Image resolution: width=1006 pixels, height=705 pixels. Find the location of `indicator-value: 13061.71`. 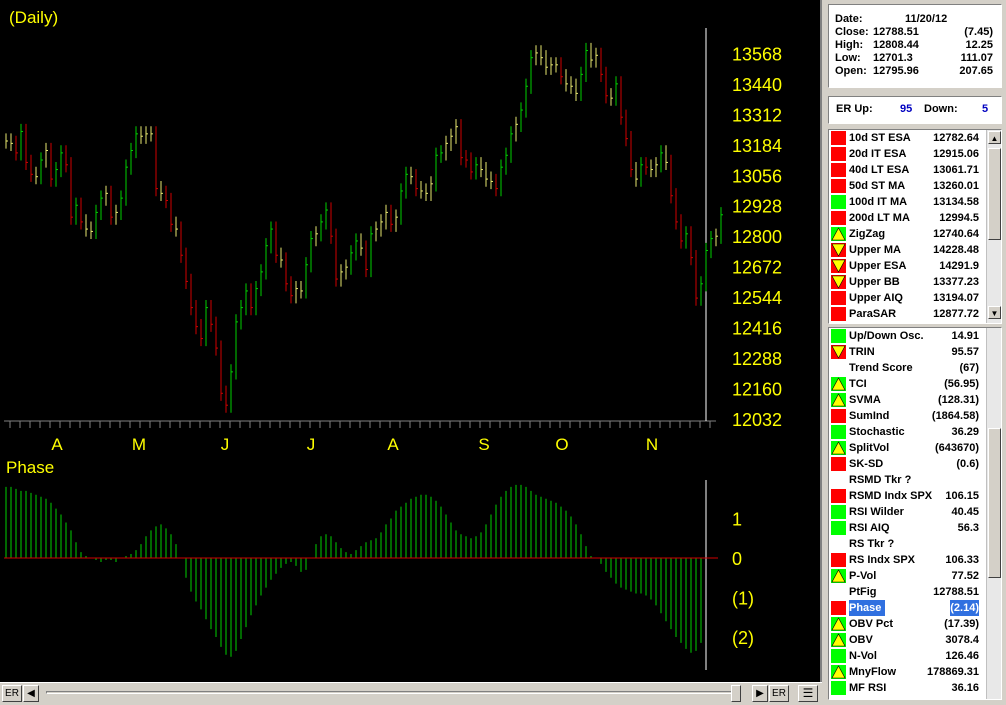

indicator-value: 13061.71 is located at coordinates (956, 170).